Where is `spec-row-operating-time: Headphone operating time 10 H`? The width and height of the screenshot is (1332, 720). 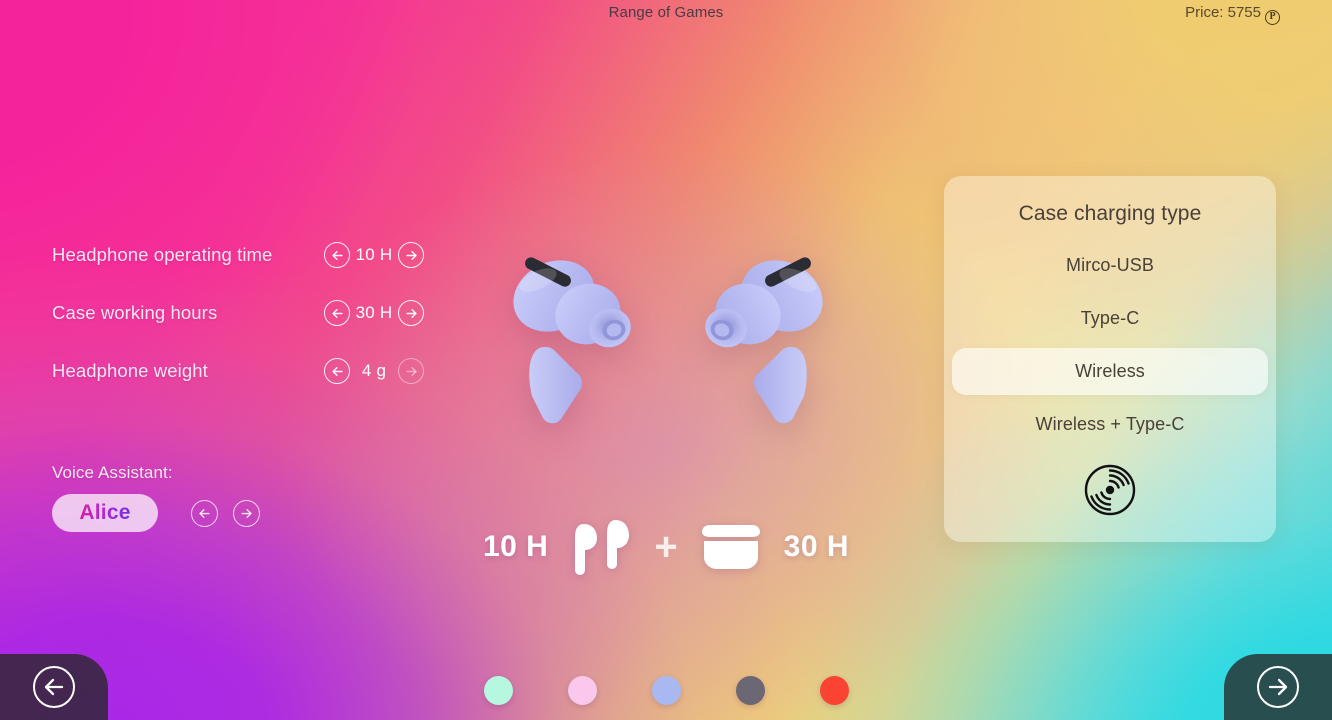
spec-row-operating-time: Headphone operating time 10 H is located at coordinates (252, 255).